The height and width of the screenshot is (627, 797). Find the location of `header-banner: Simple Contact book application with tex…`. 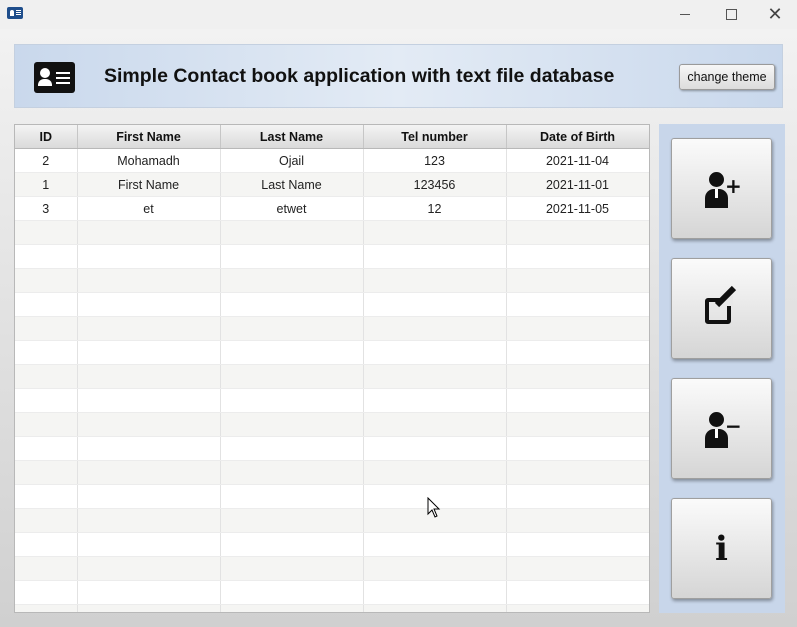

header-banner: Simple Contact book application with tex… is located at coordinates (398, 76).